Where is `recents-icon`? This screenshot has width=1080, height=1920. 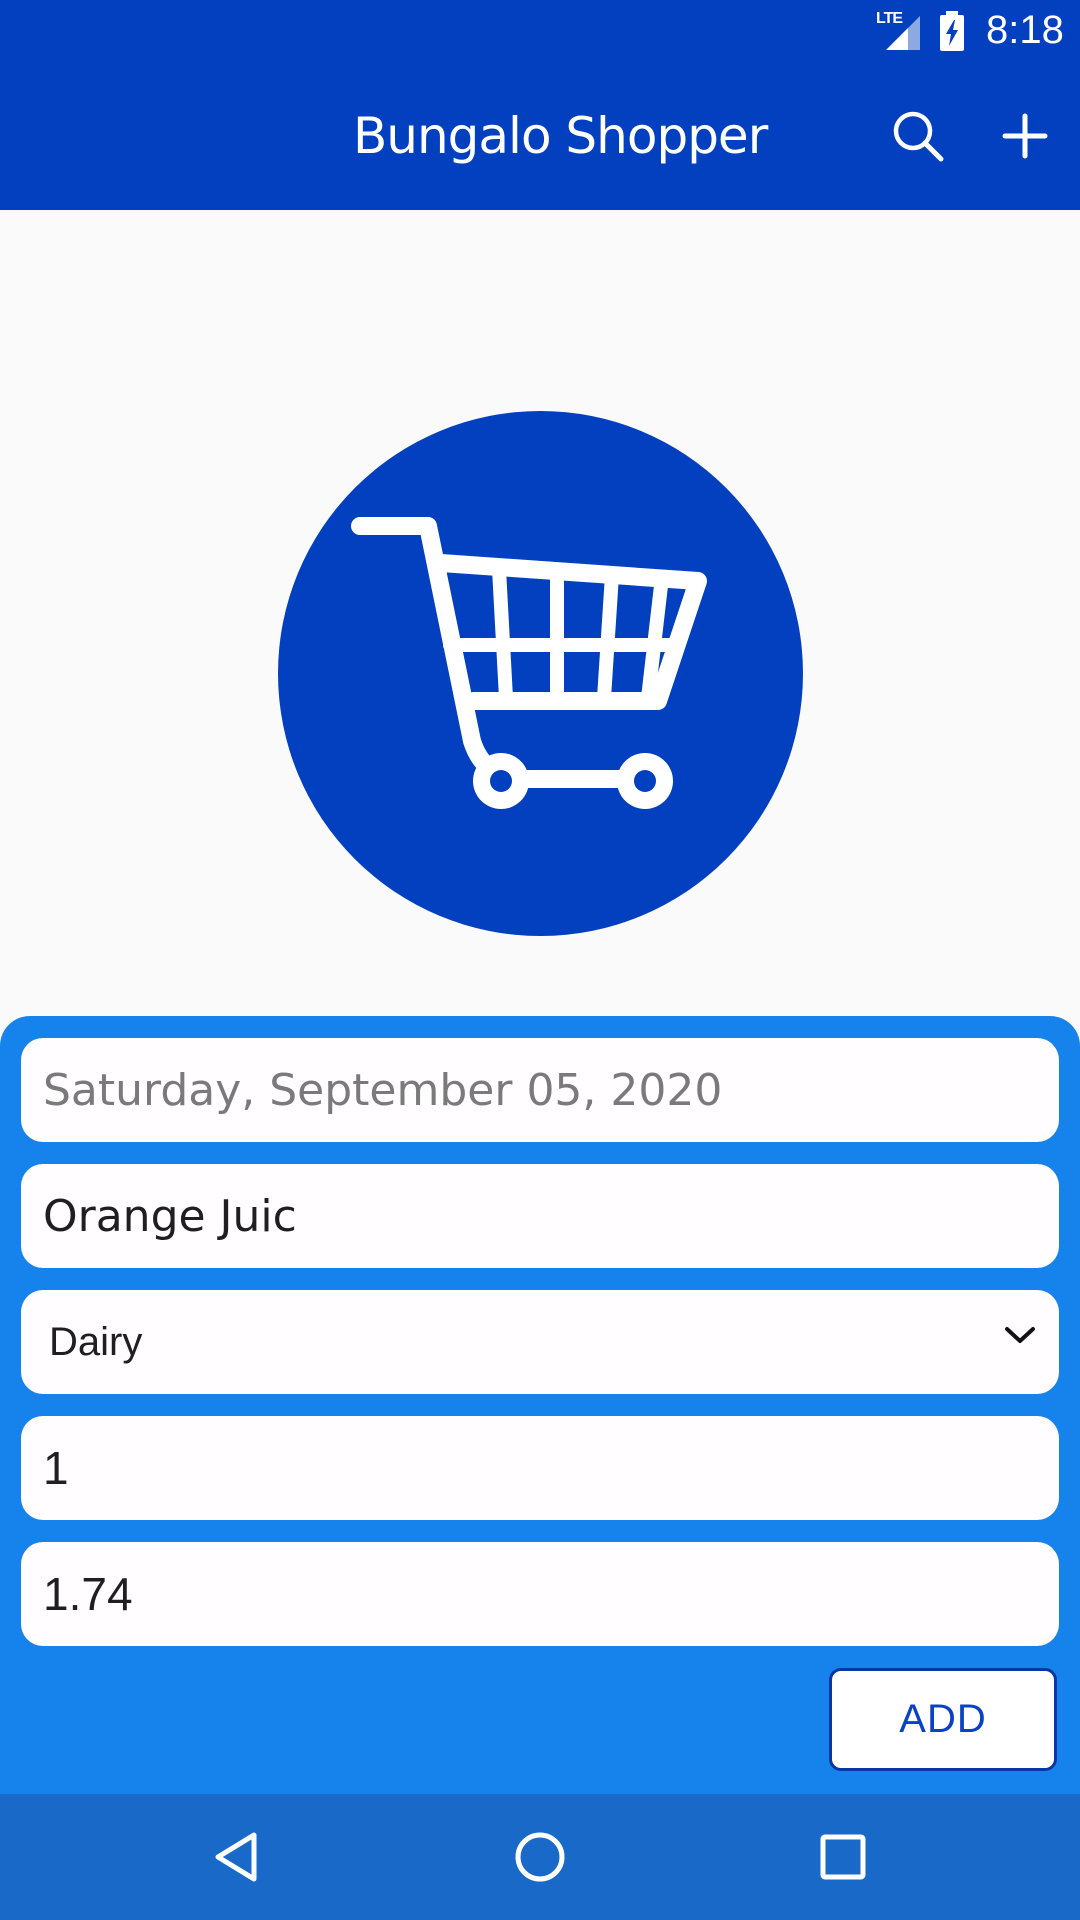
recents-icon is located at coordinates (843, 1857).